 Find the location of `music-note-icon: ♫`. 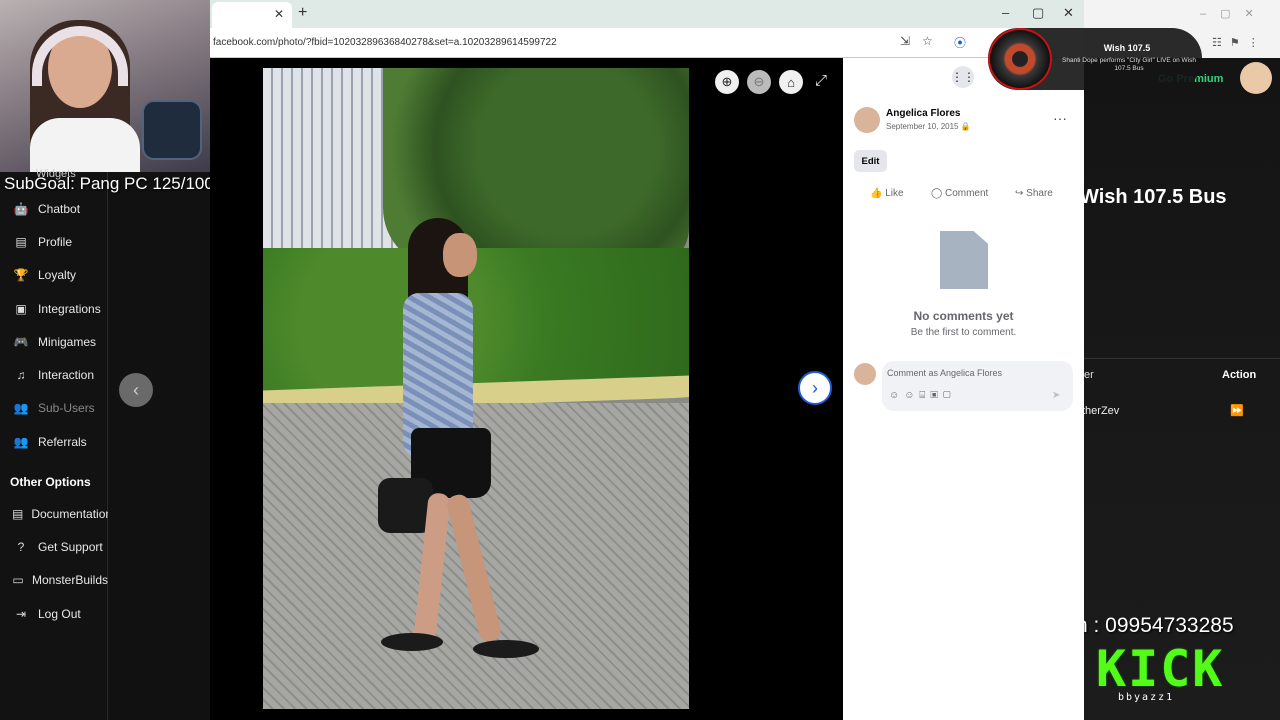

music-note-icon: ♫ is located at coordinates (21, 375).